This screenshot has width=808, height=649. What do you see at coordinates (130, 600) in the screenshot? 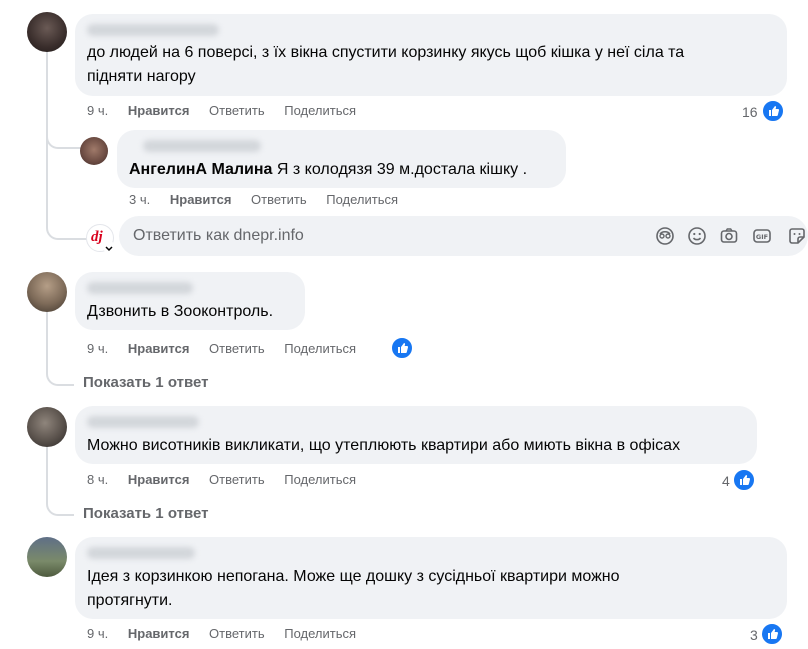
I see `comment-text: протягнути.` at bounding box center [130, 600].